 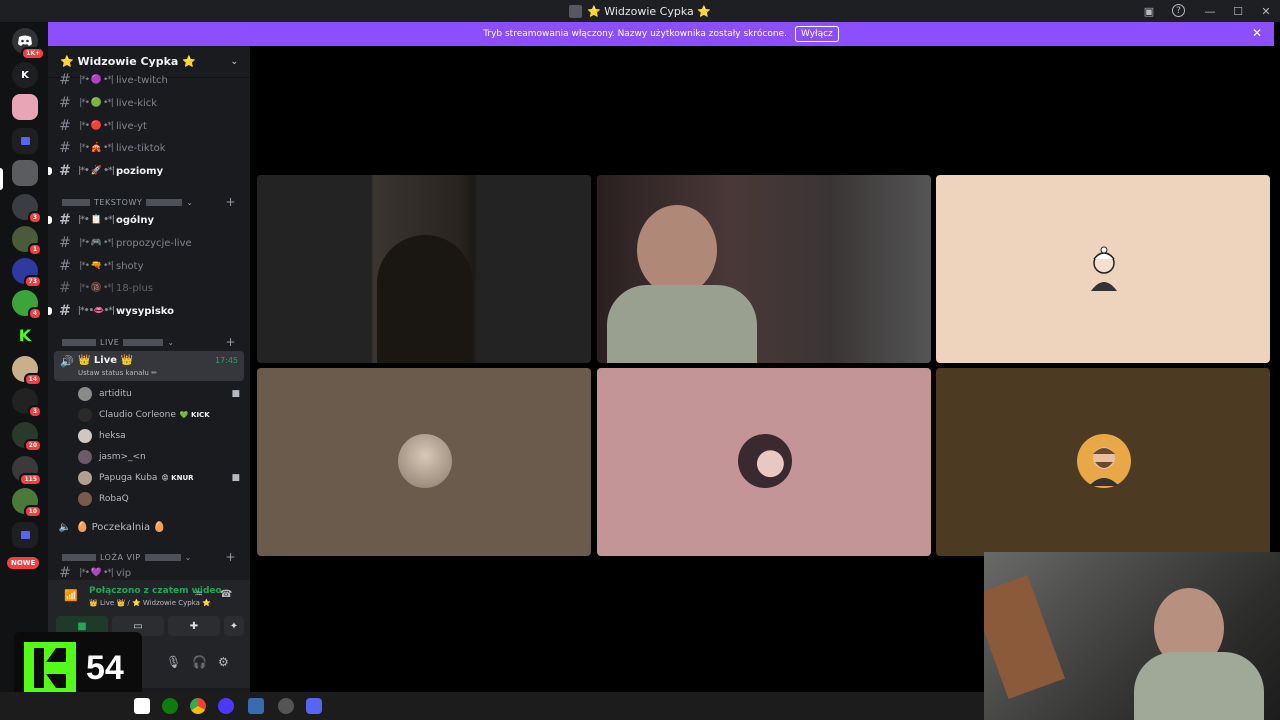 What do you see at coordinates (25, 173) in the screenshot?
I see `server-widzowie-cypka-icon` at bounding box center [25, 173].